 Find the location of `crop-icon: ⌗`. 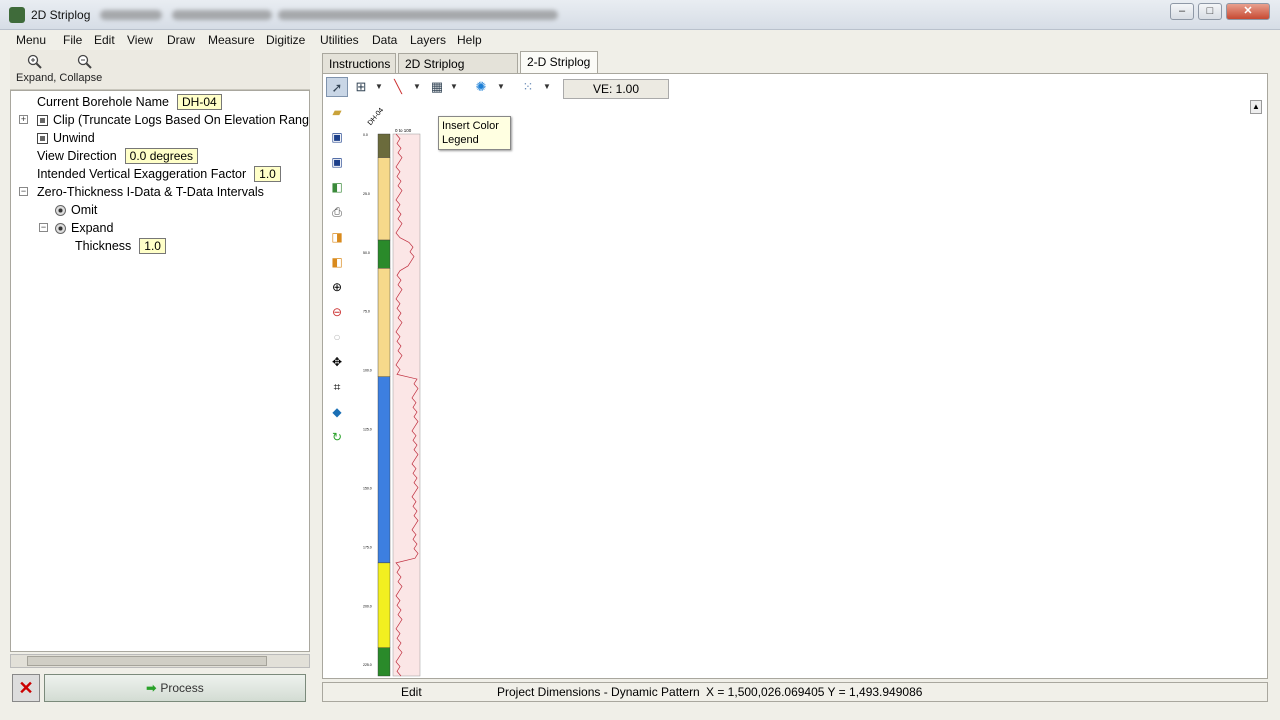

crop-icon: ⌗ is located at coordinates (337, 387).